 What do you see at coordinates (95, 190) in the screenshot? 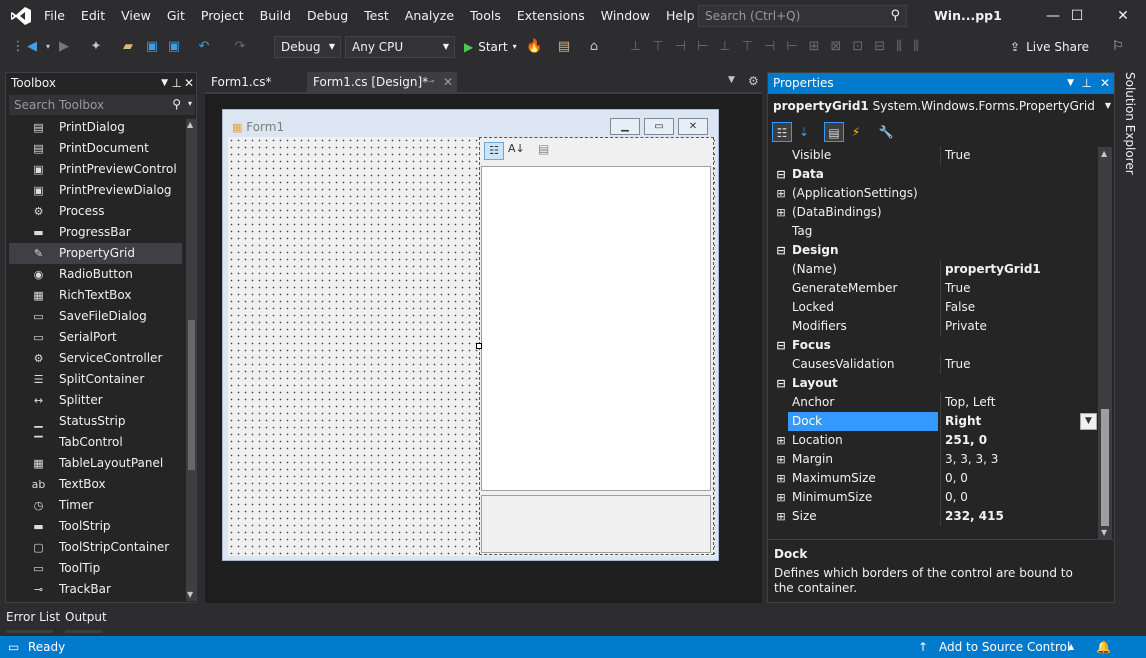
I see `toolbox-item: ▣ PrintPreviewDialog` at bounding box center [95, 190].